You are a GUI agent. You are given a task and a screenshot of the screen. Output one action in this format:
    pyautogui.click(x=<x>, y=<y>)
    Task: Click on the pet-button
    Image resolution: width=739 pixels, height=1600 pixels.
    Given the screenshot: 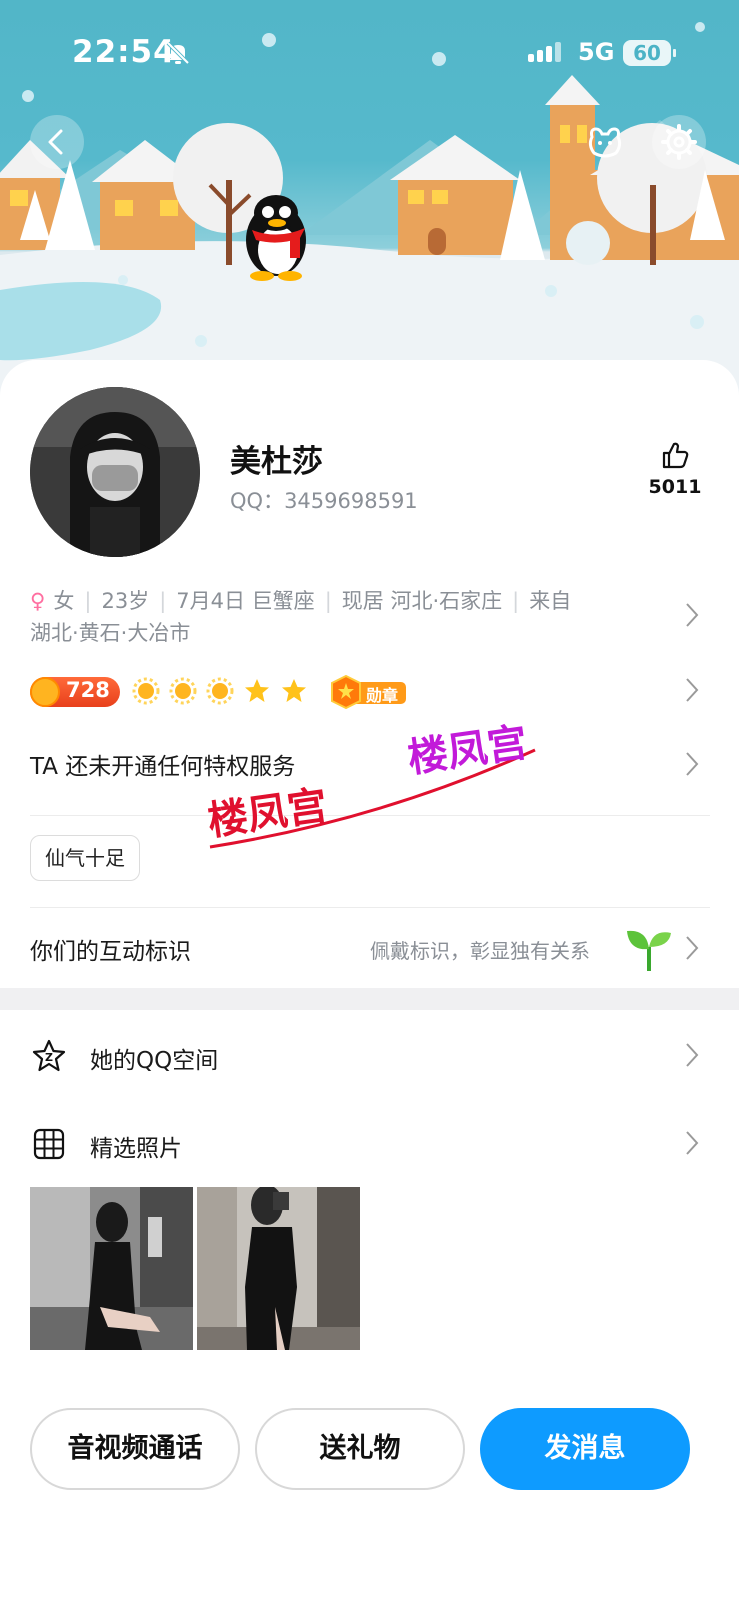 What is the action you would take?
    pyautogui.click(x=605, y=142)
    